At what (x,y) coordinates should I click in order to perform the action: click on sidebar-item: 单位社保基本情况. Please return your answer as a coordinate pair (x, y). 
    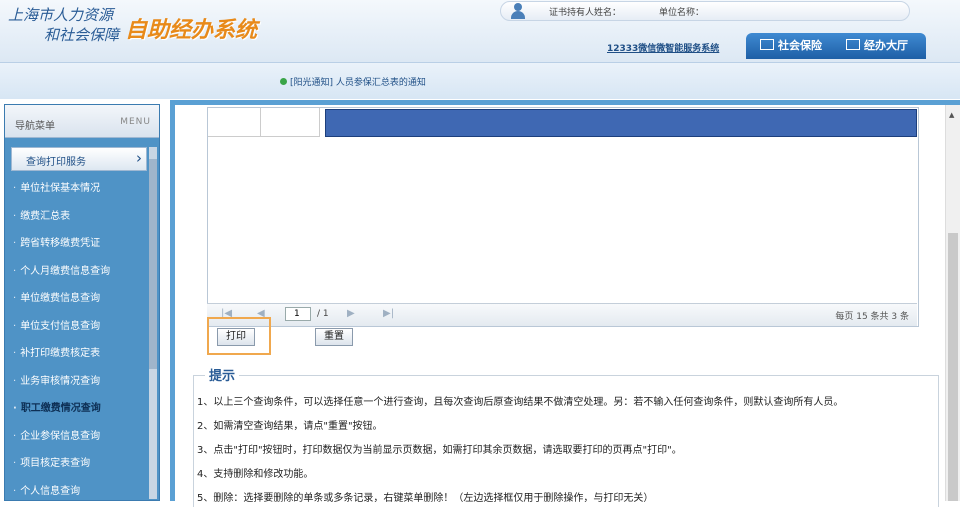
    Looking at the image, I should click on (78, 189).